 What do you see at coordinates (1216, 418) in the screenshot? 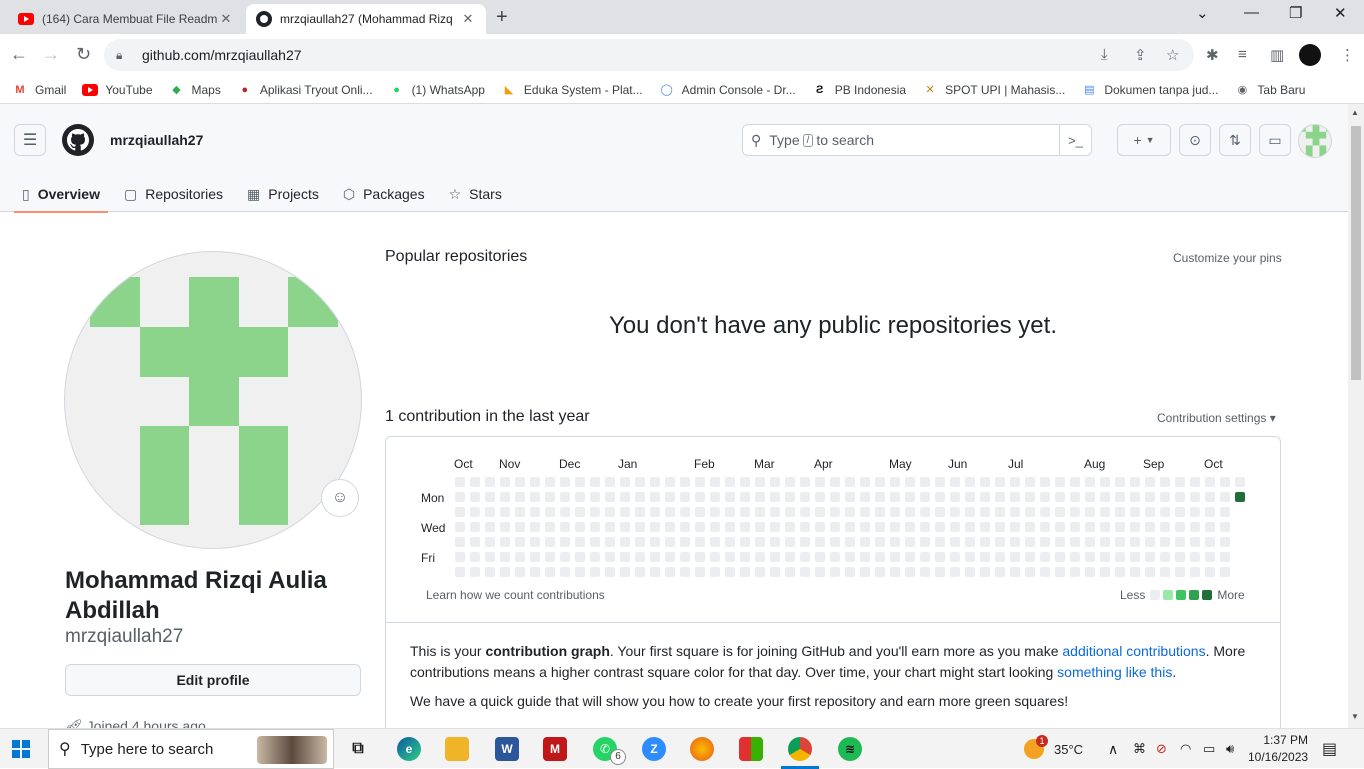
I see `contribution-settings-dropdown: Contribution settings ▾` at bounding box center [1216, 418].